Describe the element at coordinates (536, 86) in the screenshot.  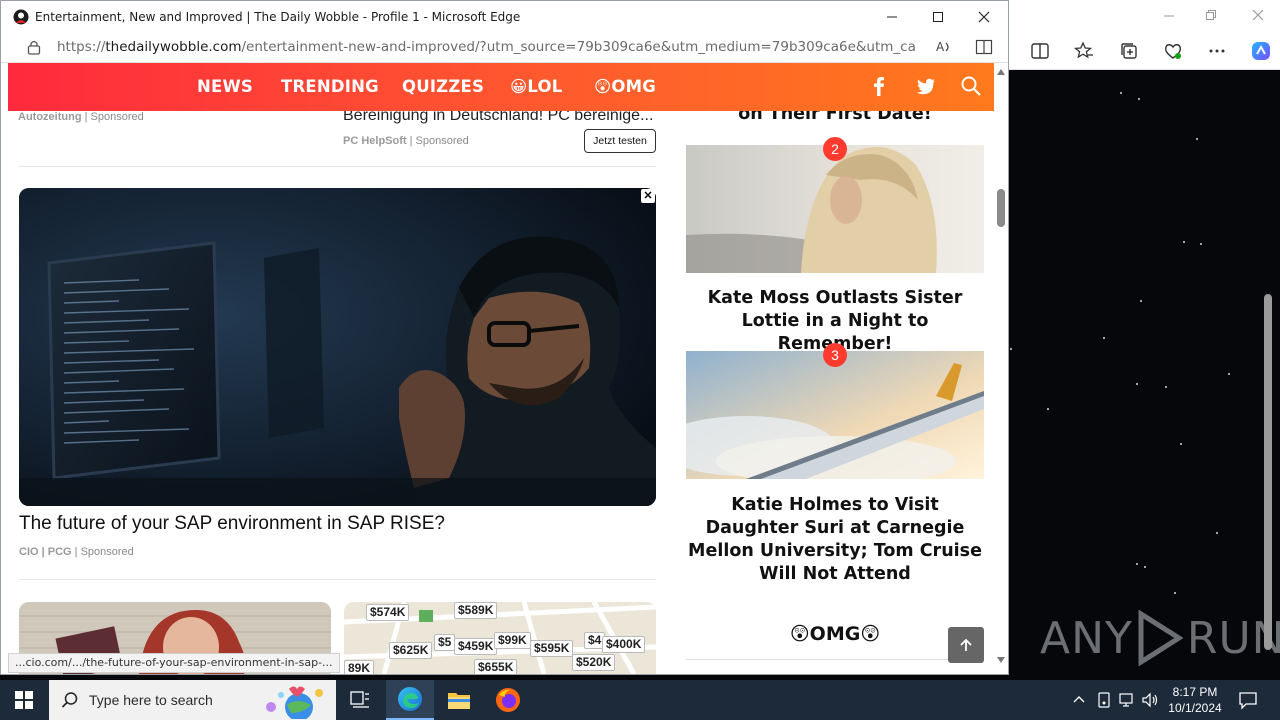
I see `nav-lol: 😀LOL` at that location.